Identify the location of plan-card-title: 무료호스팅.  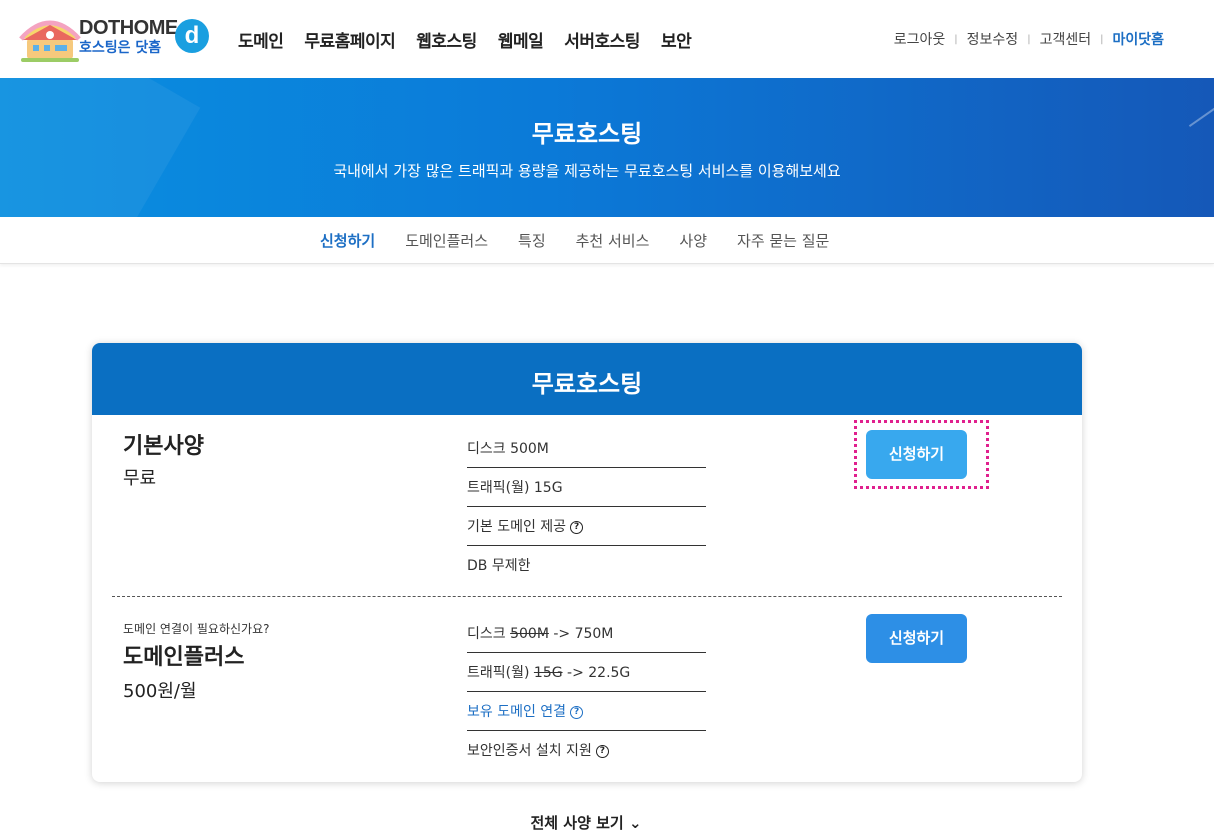
(587, 384).